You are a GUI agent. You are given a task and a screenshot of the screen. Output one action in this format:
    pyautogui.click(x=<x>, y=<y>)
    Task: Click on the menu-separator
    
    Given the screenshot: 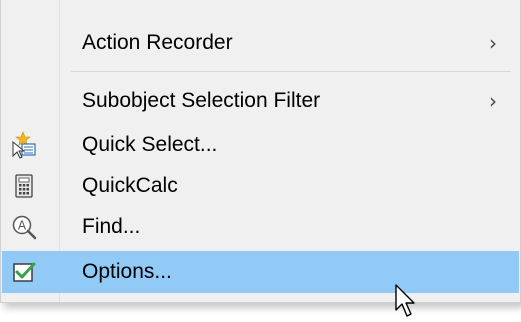 What is the action you would take?
    pyautogui.click(x=291, y=71)
    